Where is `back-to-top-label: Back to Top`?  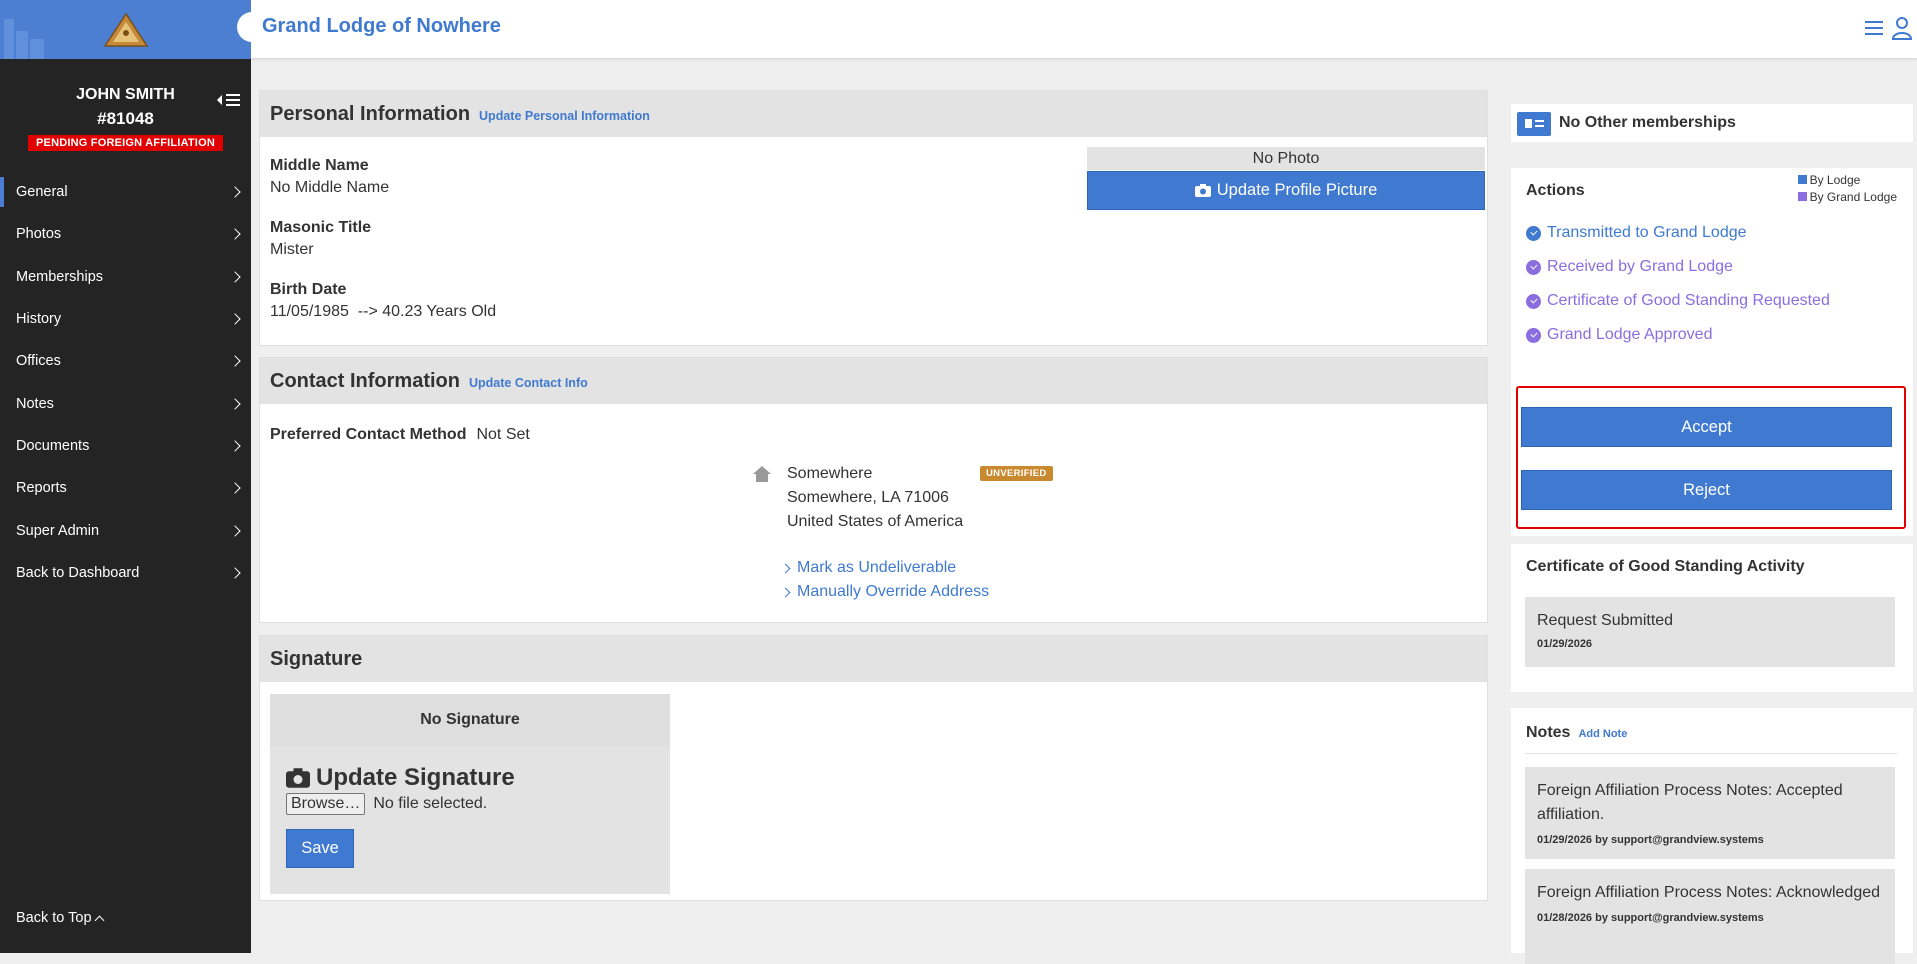
back-to-top-label: Back to Top is located at coordinates (54, 918).